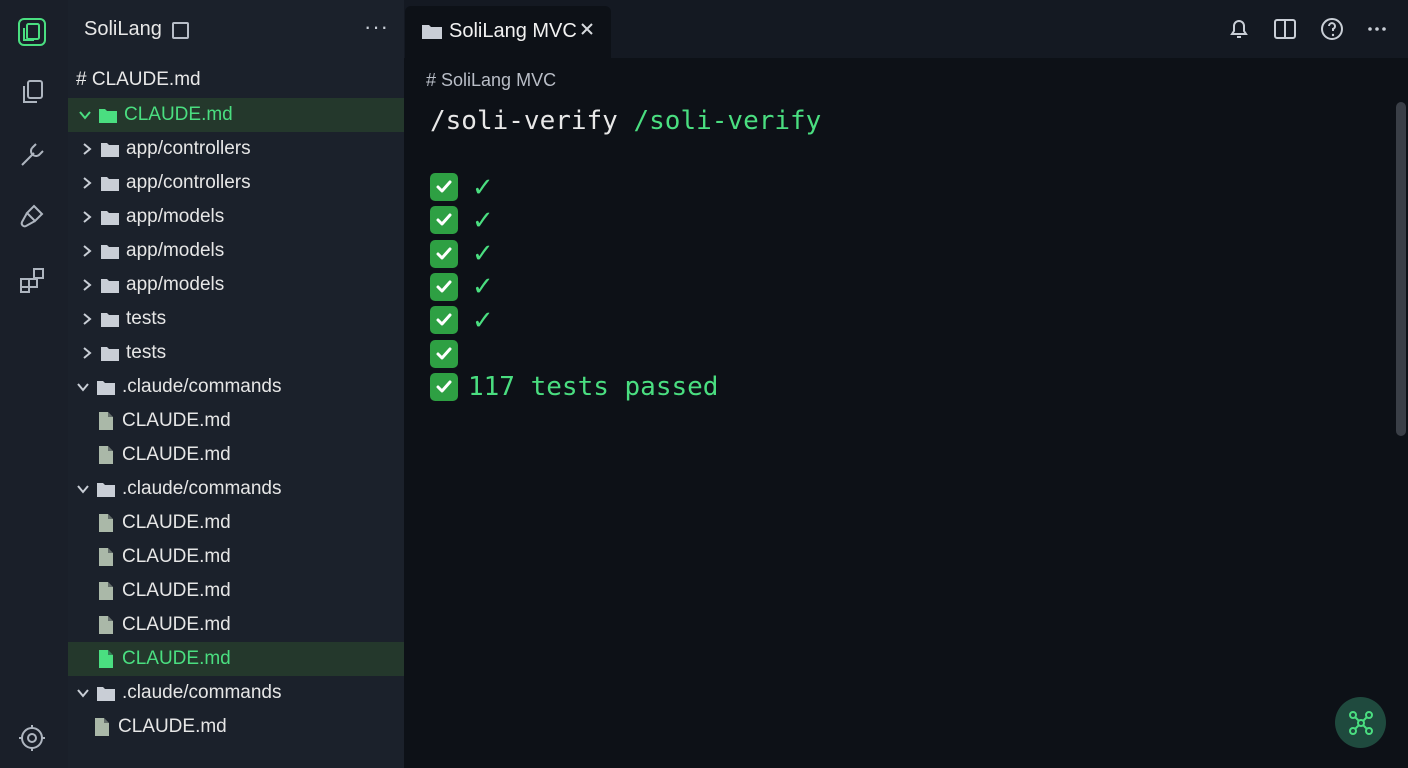 This screenshot has height=768, width=1408. Describe the element at coordinates (34, 384) in the screenshot. I see `activity-bar` at that location.